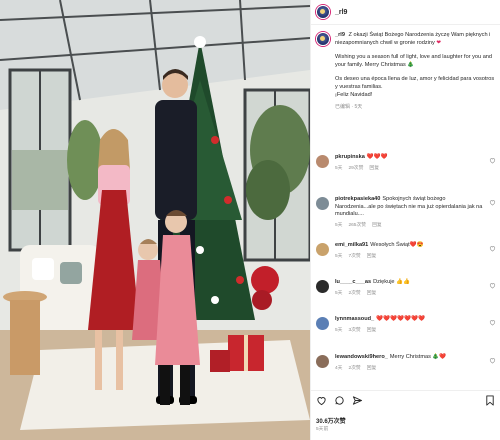 The width and height of the screenshot is (500, 440). Describe the element at coordinates (354, 255) in the screenshot. I see `comment-likes: 7次赞` at that location.